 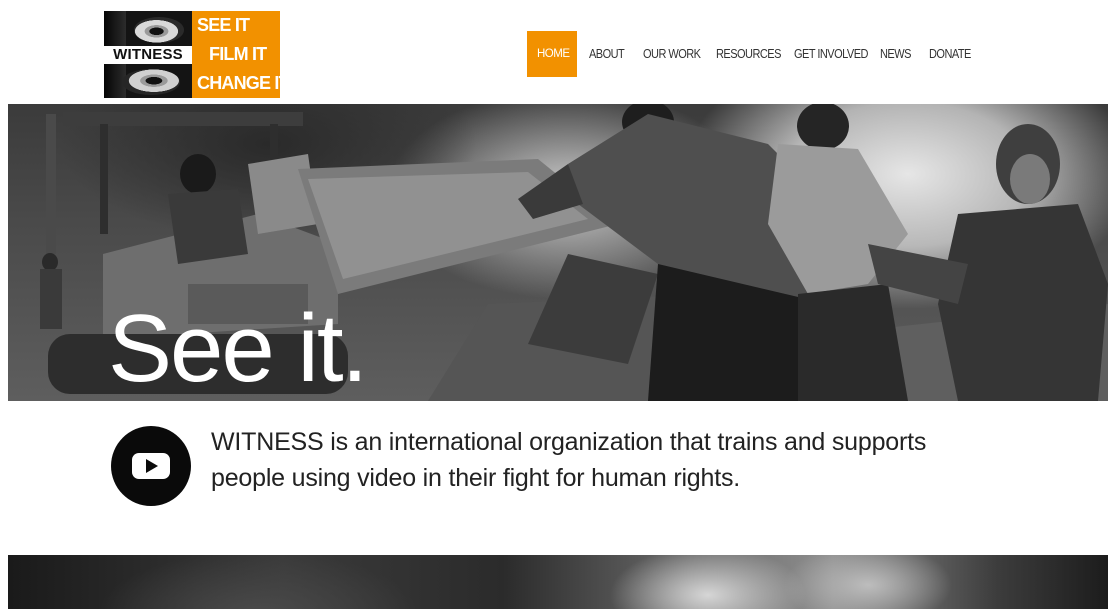 I want to click on secondary-photo-band, so click(x=558, y=582).